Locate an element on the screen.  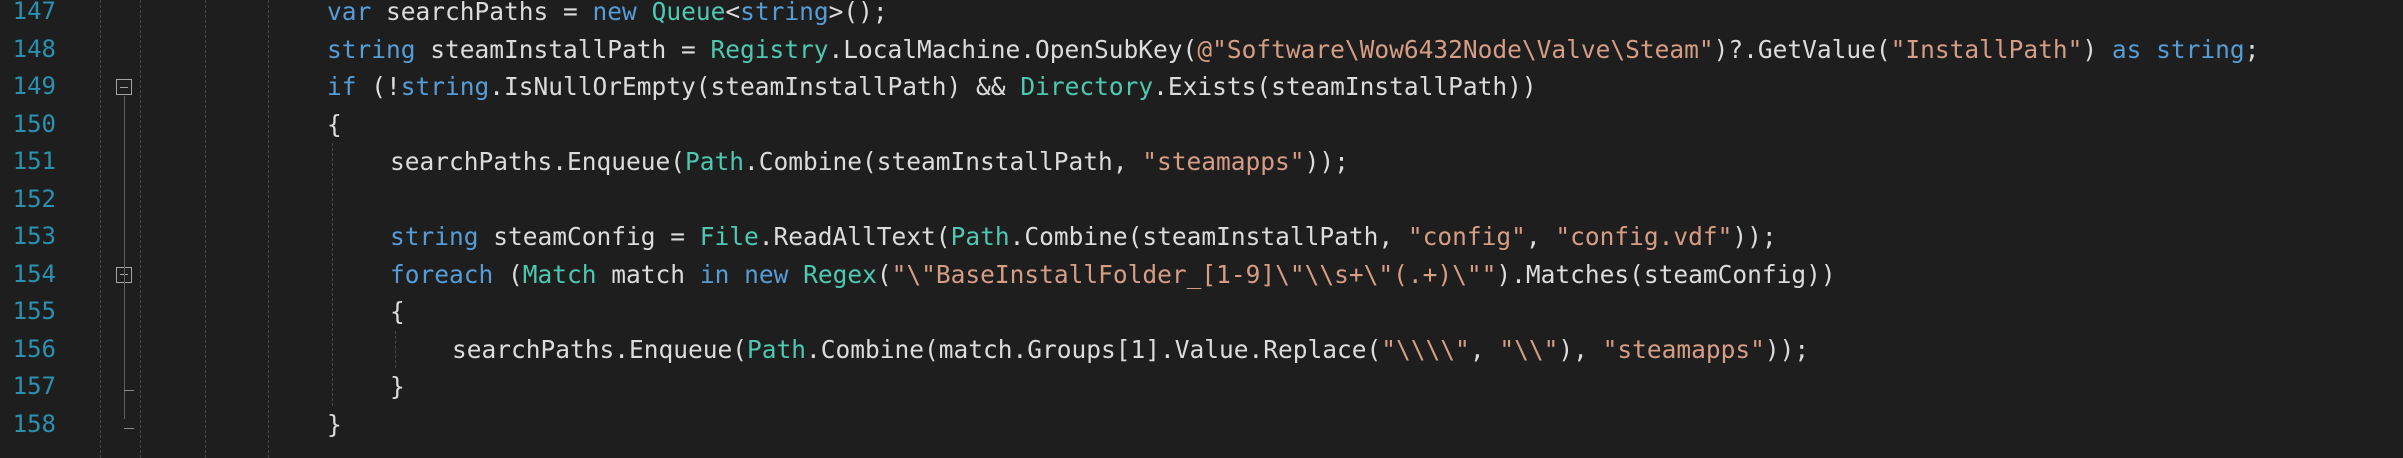
code-token: "steamapps" is located at coordinates (1223, 161).